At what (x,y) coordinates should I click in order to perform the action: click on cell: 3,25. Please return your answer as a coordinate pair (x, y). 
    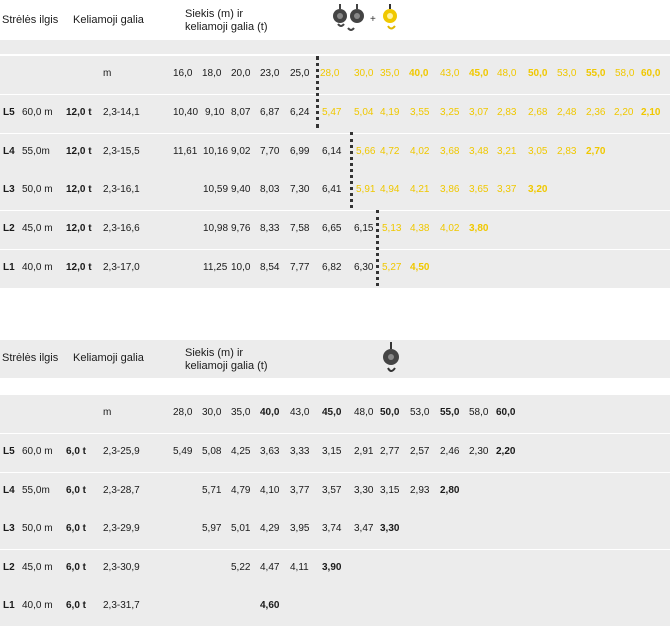
    Looking at the image, I should click on (450, 112).